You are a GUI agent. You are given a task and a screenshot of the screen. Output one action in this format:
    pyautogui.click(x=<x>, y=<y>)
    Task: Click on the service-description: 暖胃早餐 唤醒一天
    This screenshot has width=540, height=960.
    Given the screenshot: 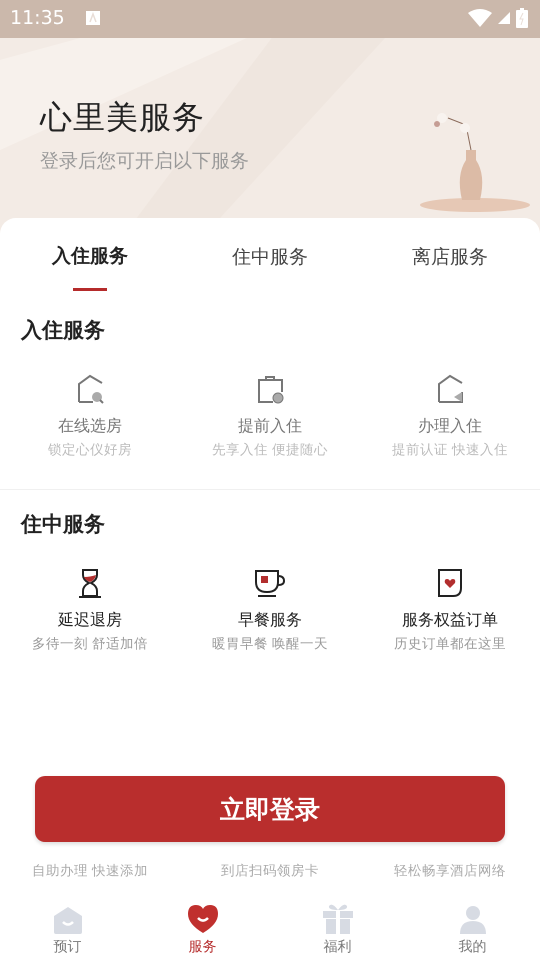 What is the action you would take?
    pyautogui.click(x=270, y=644)
    